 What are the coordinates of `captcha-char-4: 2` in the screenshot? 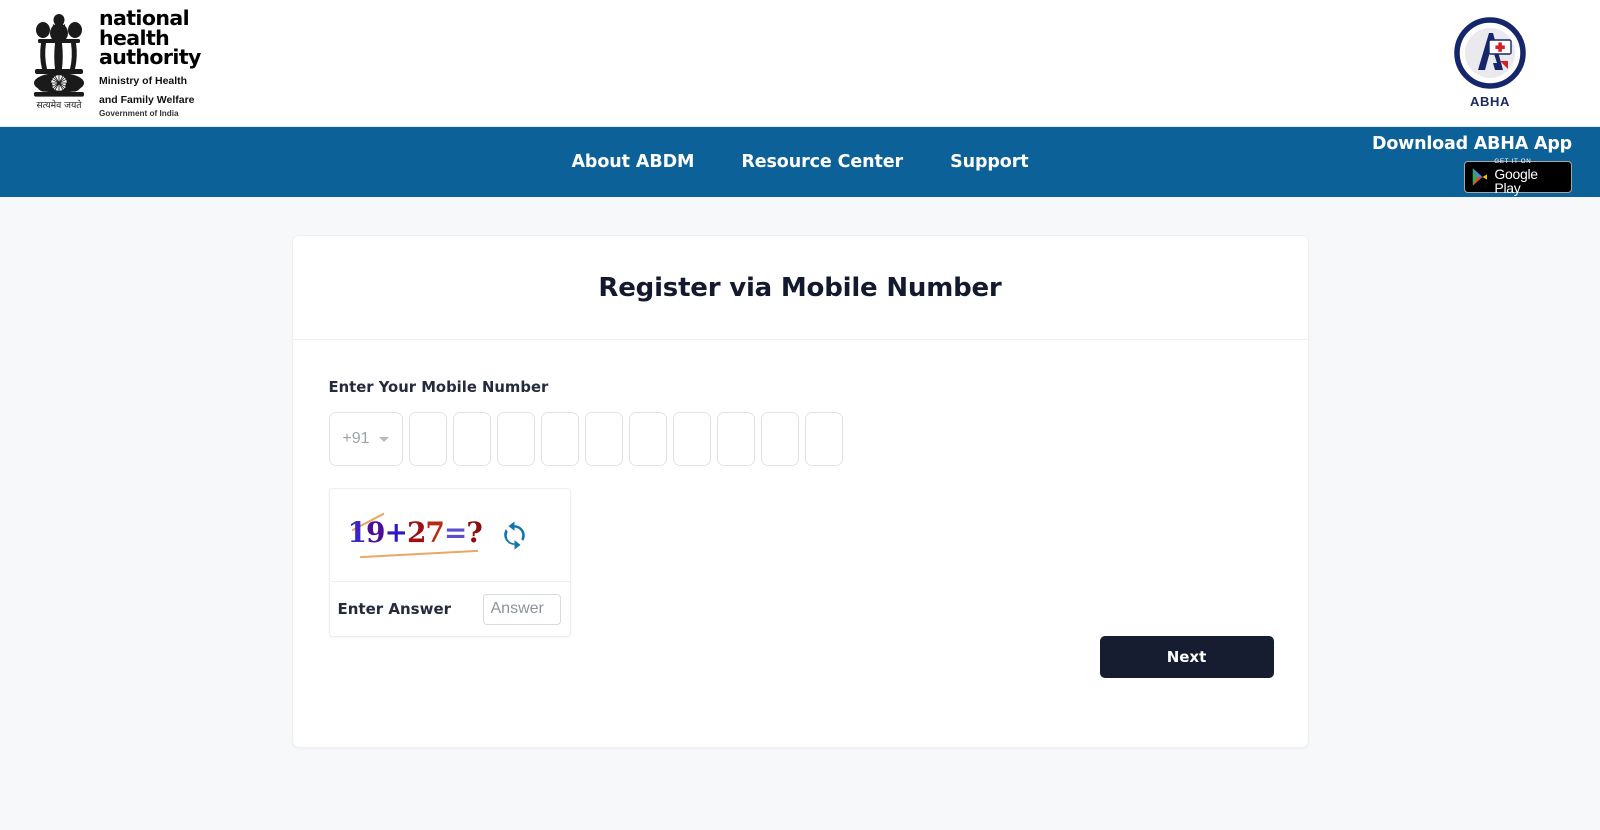 It's located at (416, 532).